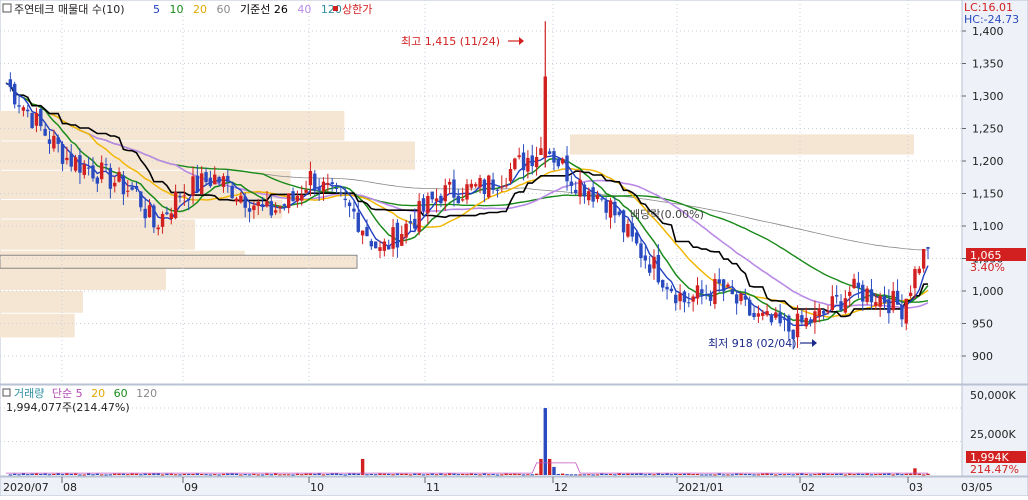  Describe the element at coordinates (982, 356) in the screenshot. I see `price-tick-label: 900` at that location.